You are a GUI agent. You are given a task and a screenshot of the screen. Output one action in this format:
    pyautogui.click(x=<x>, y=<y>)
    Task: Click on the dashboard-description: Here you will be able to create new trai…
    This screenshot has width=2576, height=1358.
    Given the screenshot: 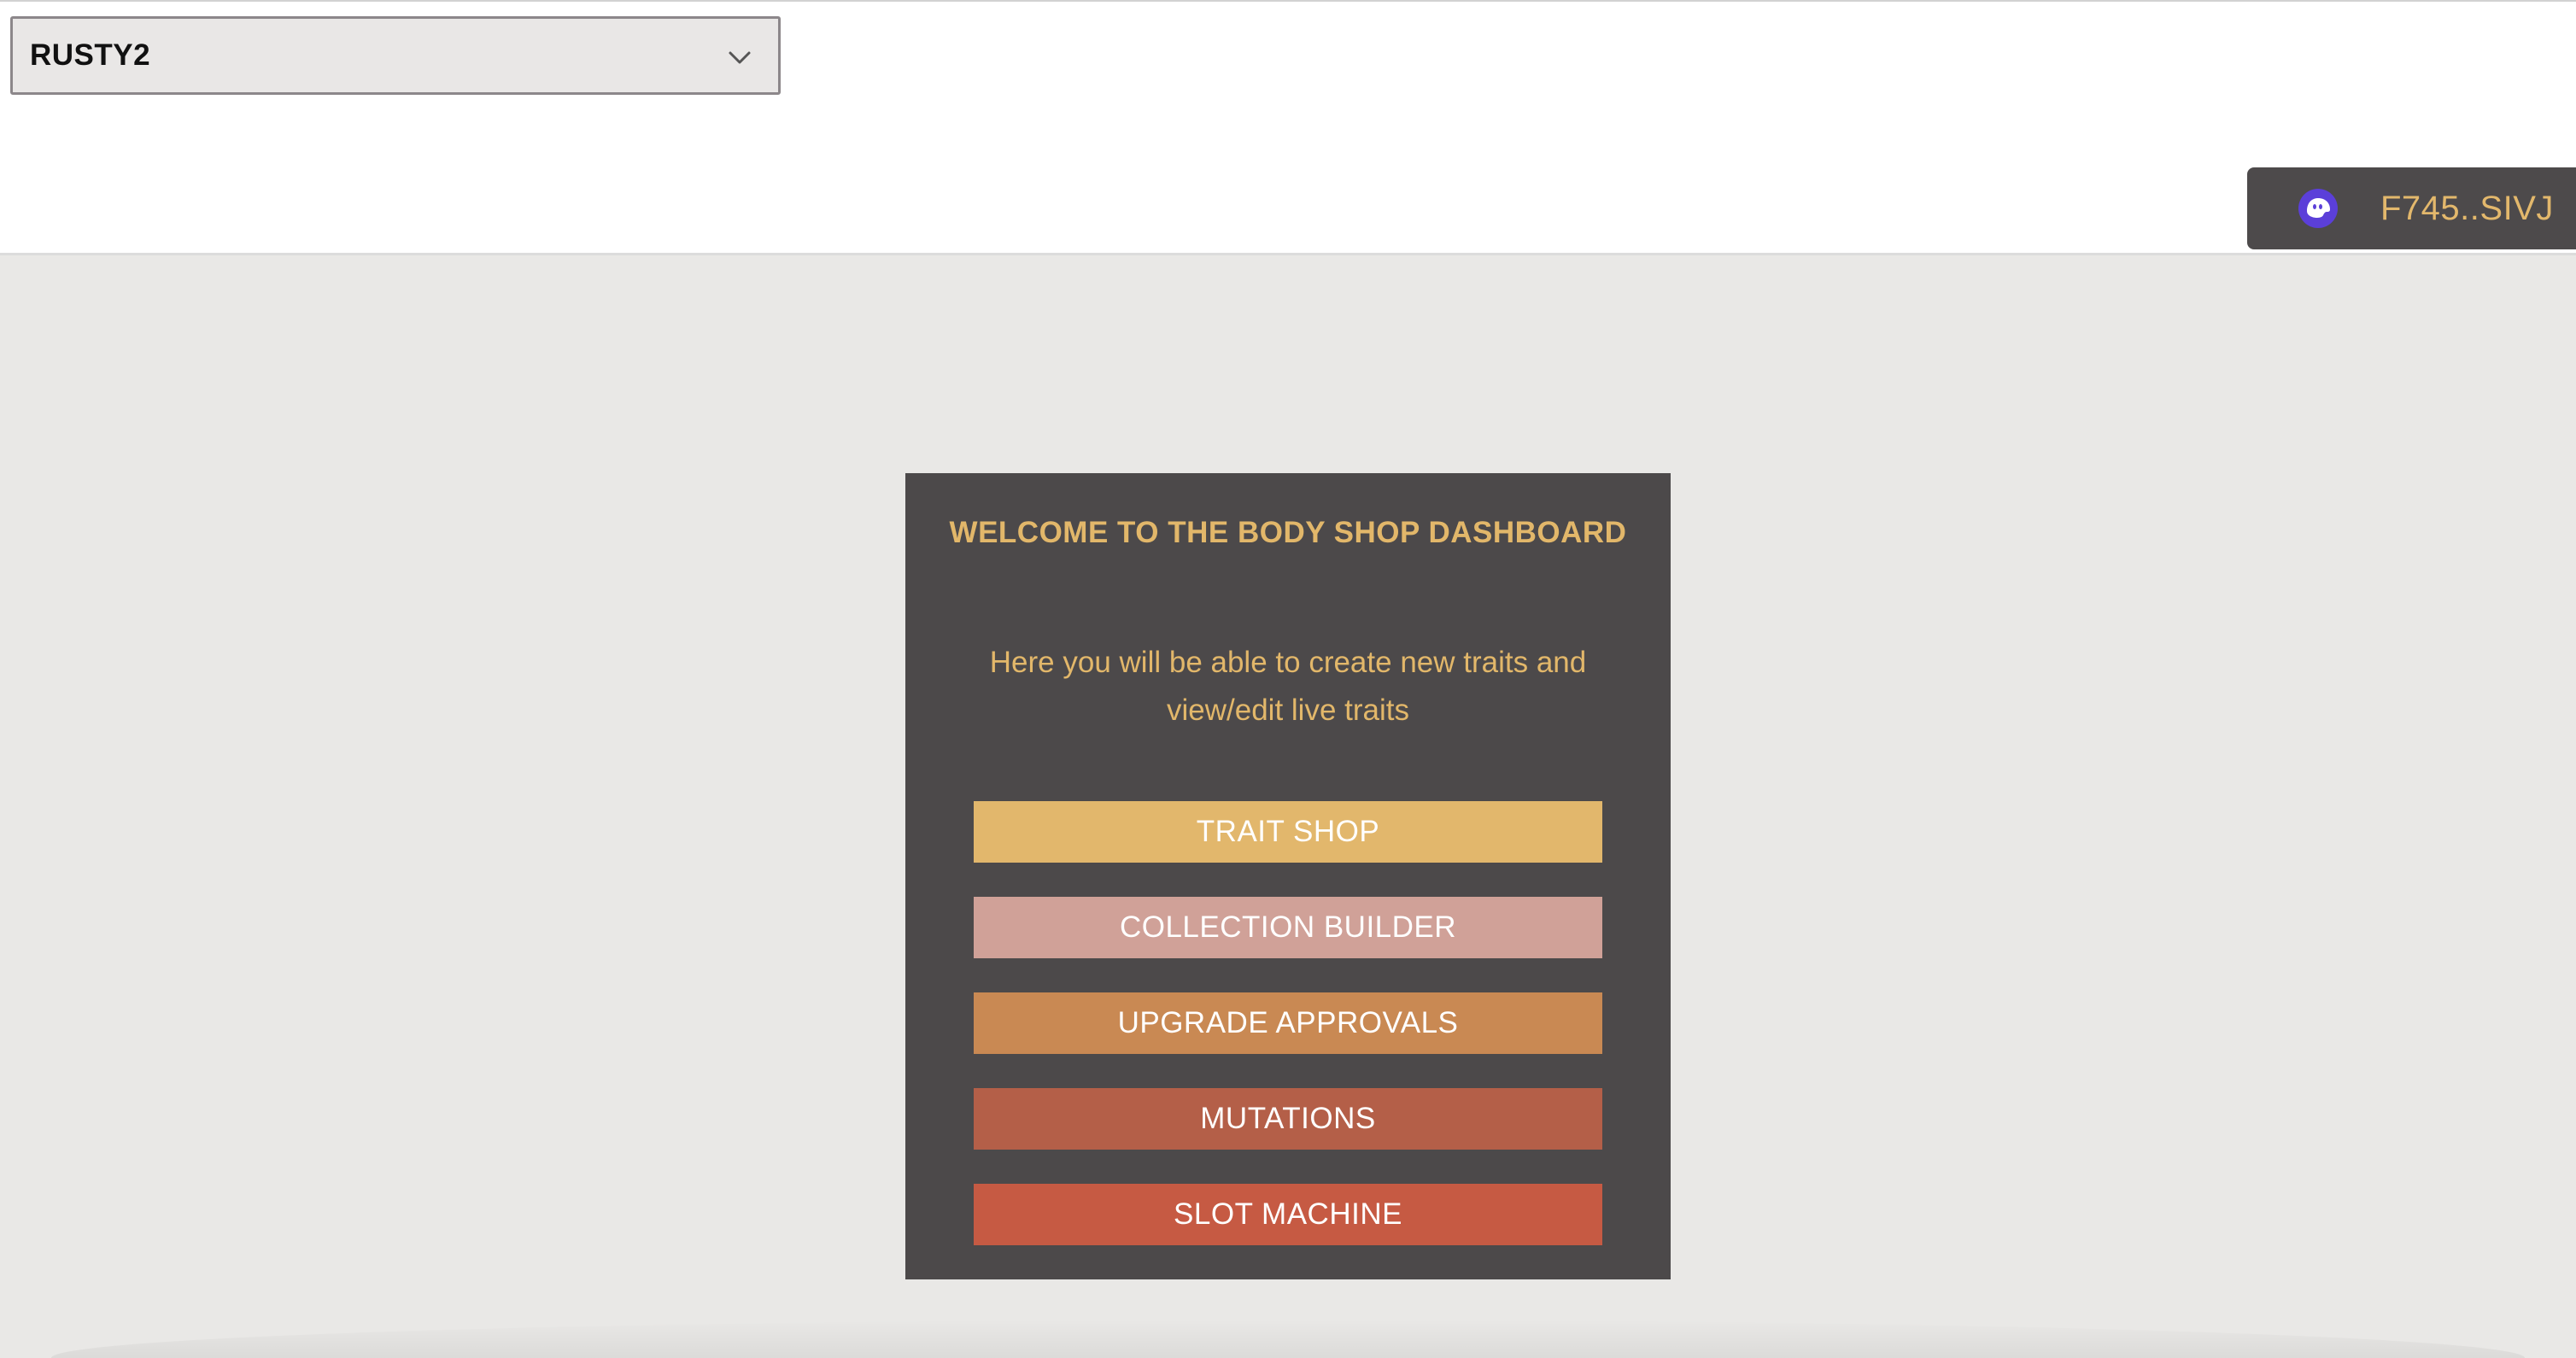 What is the action you would take?
    pyautogui.click(x=1288, y=686)
    